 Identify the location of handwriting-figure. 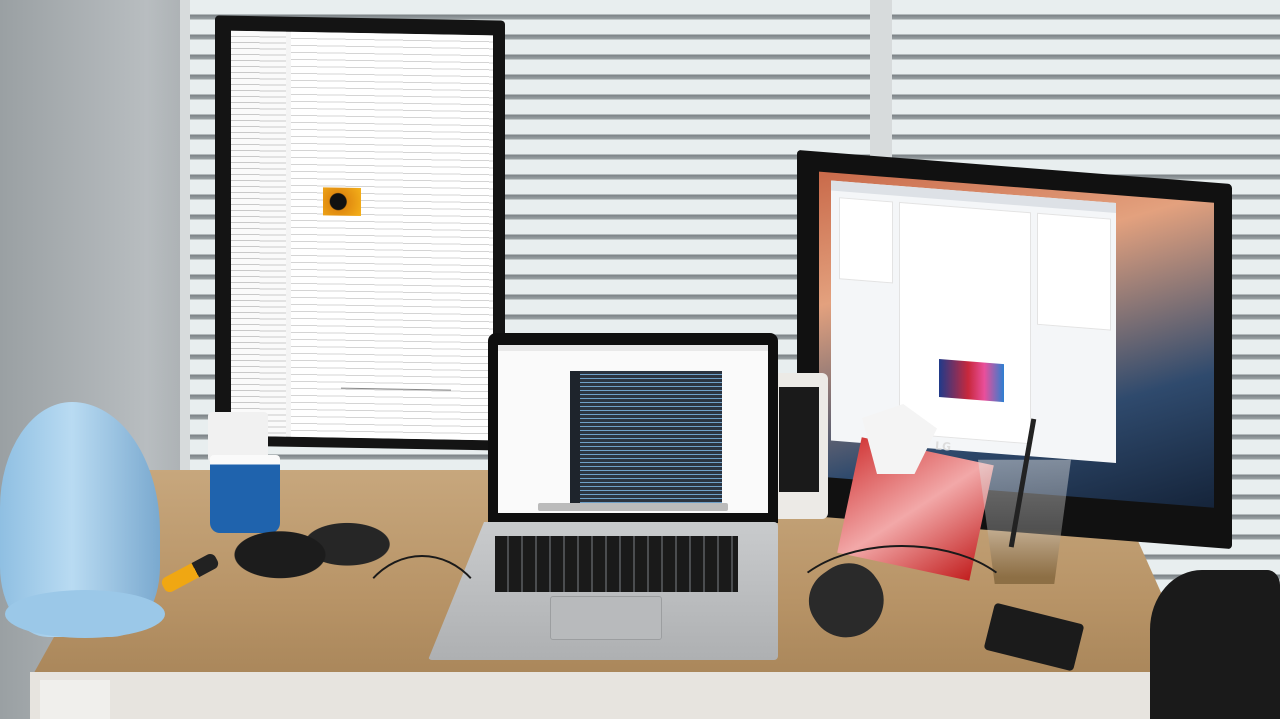
(396, 371).